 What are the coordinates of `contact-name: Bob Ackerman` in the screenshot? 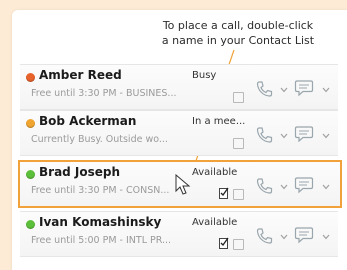 It's located at (88, 121).